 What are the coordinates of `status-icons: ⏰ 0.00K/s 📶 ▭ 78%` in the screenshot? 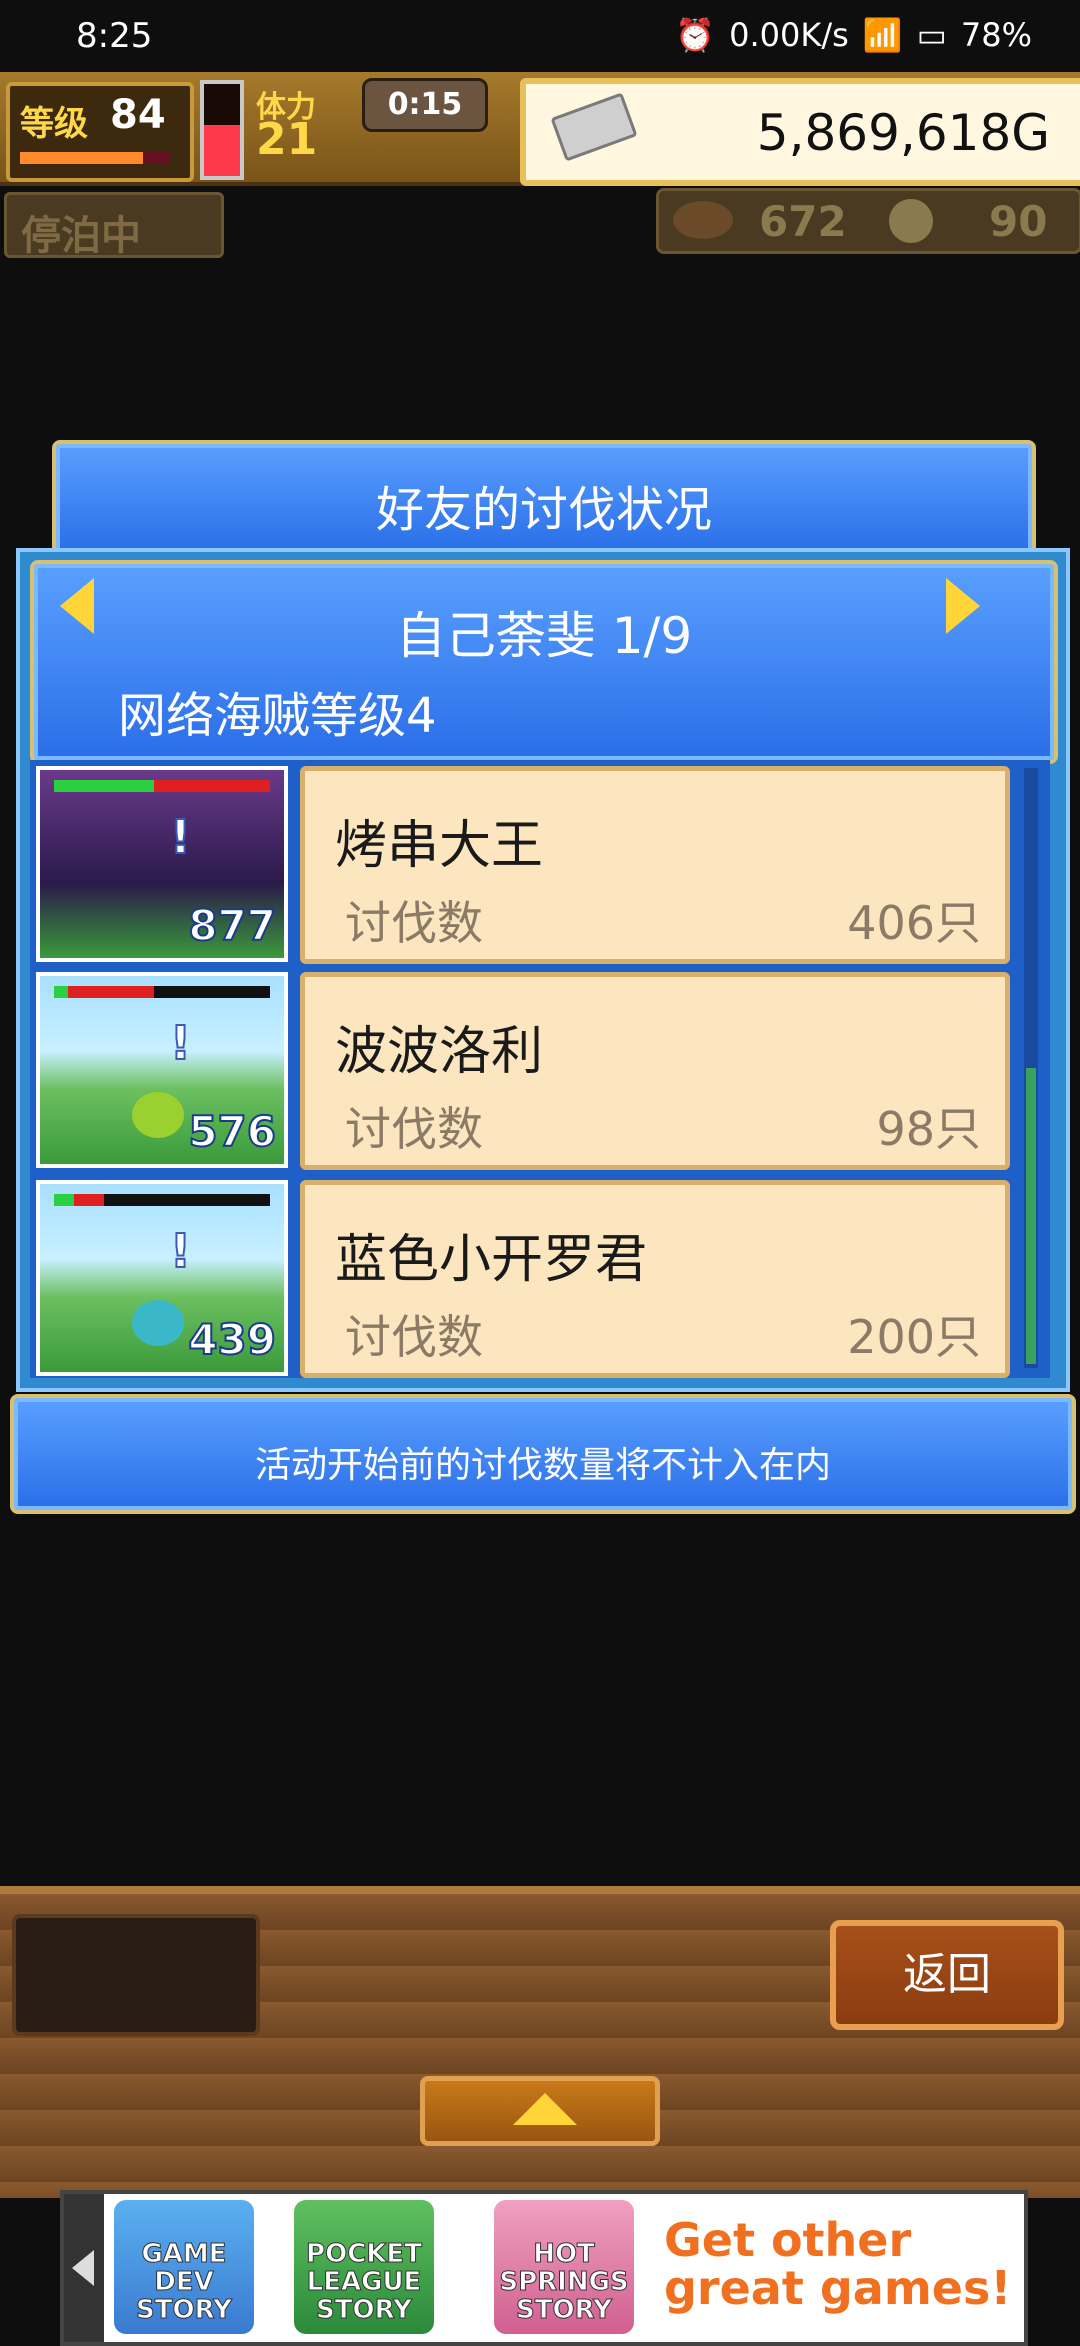 It's located at (853, 35).